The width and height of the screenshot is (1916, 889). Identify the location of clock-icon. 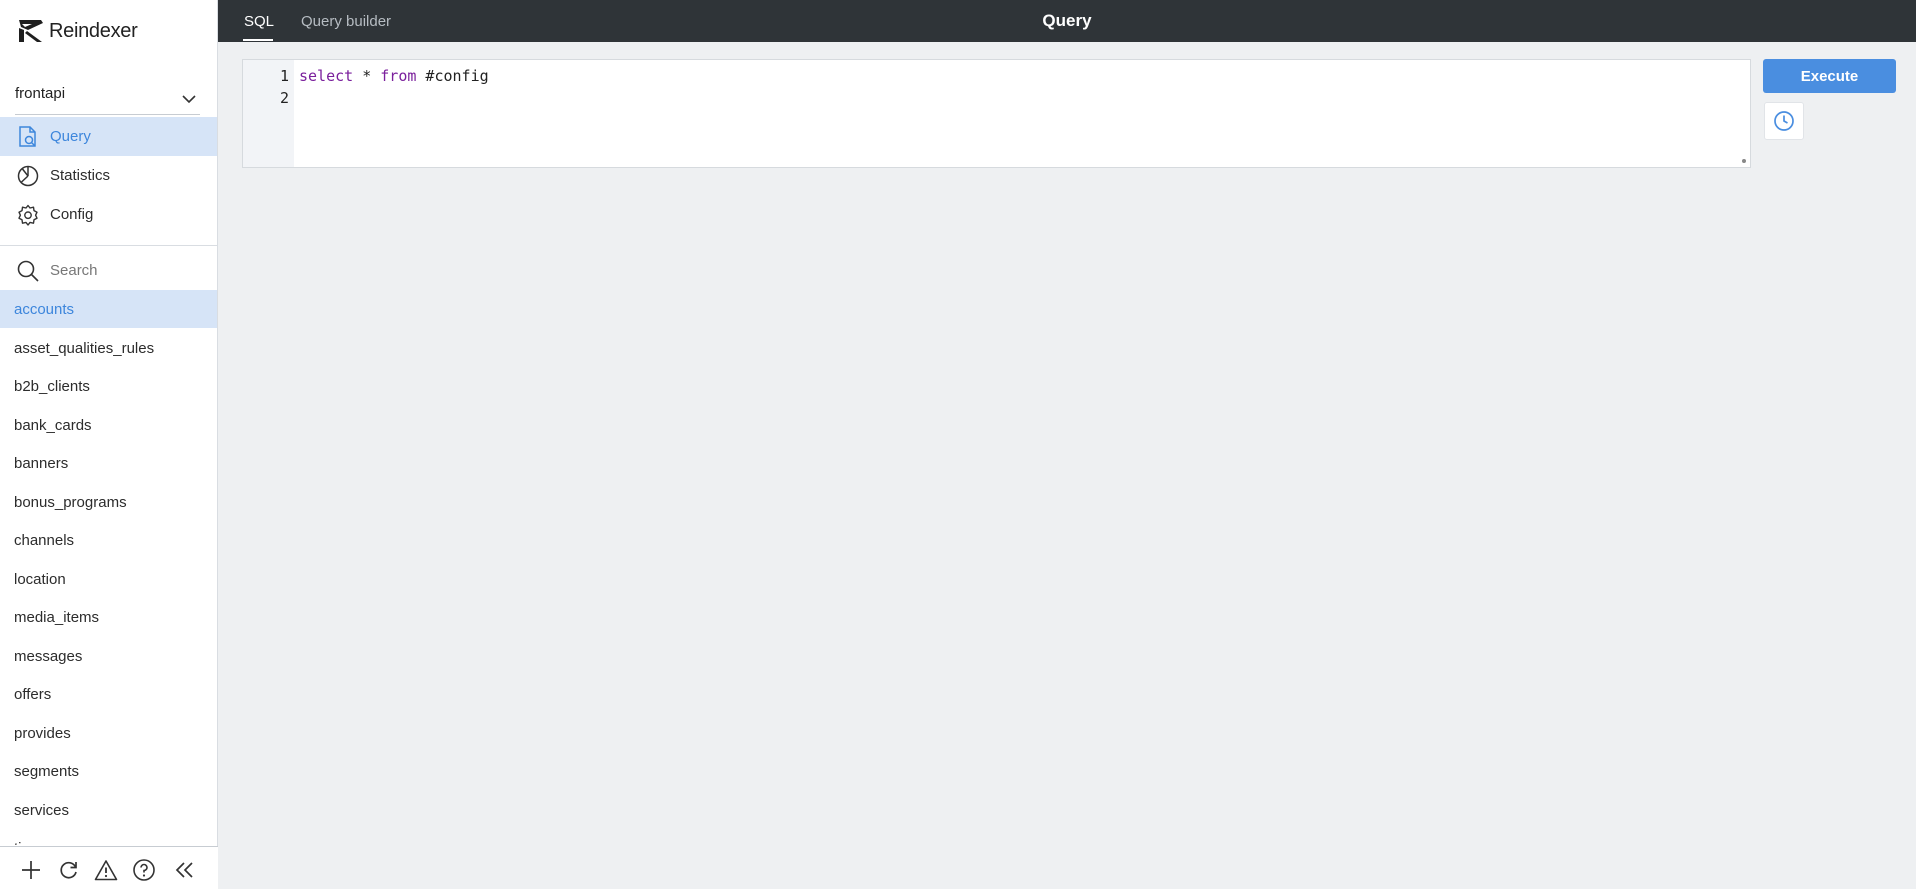
(1784, 121).